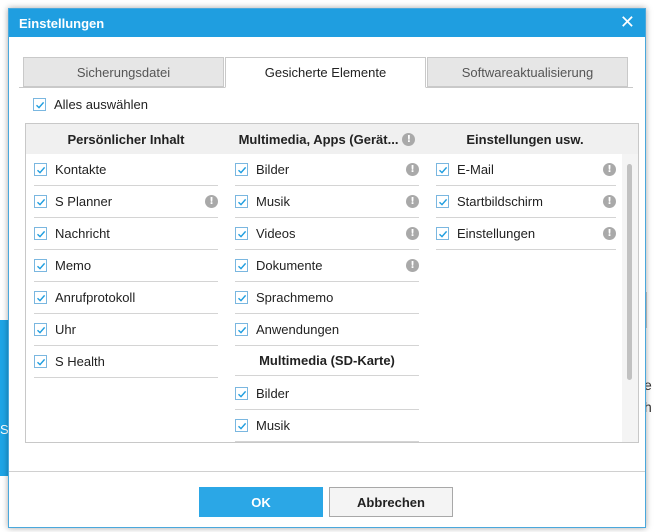 This screenshot has width=654, height=532. I want to click on close-icon: ✕, so click(627, 23).